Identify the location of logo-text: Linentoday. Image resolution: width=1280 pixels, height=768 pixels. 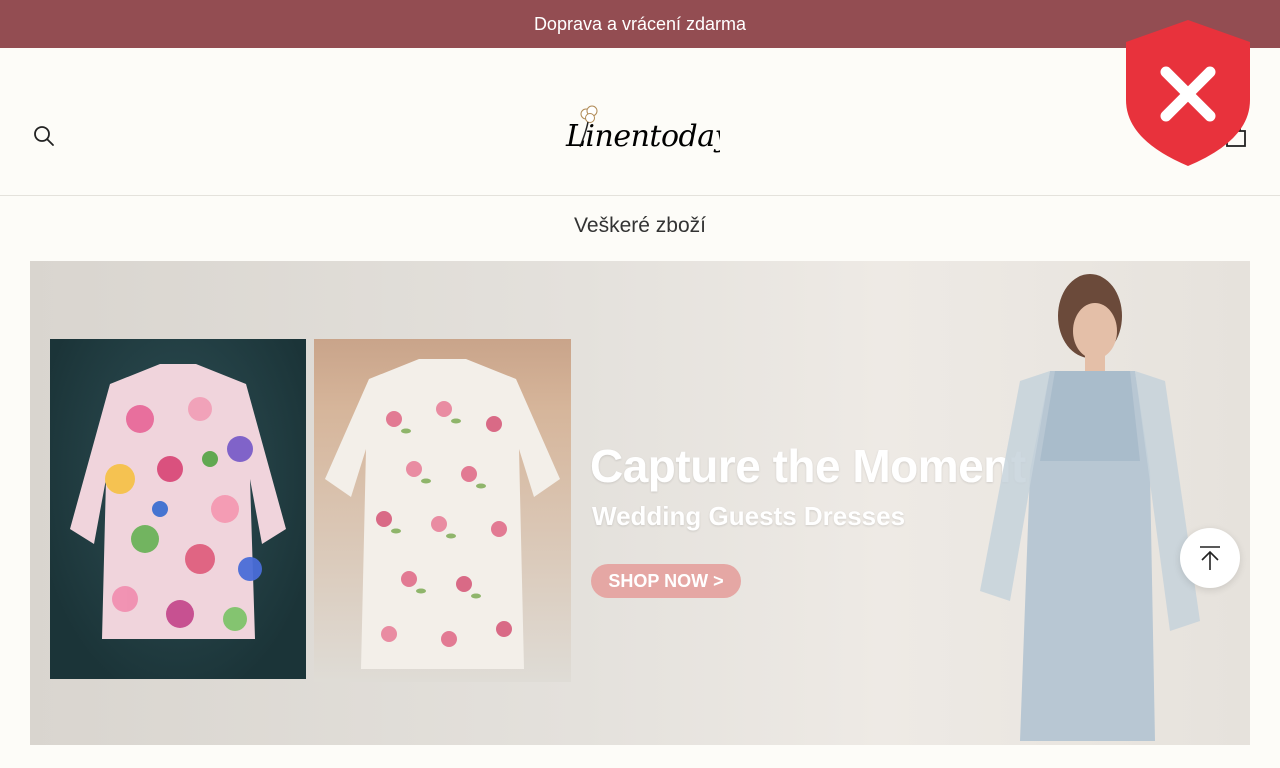
(642, 136).